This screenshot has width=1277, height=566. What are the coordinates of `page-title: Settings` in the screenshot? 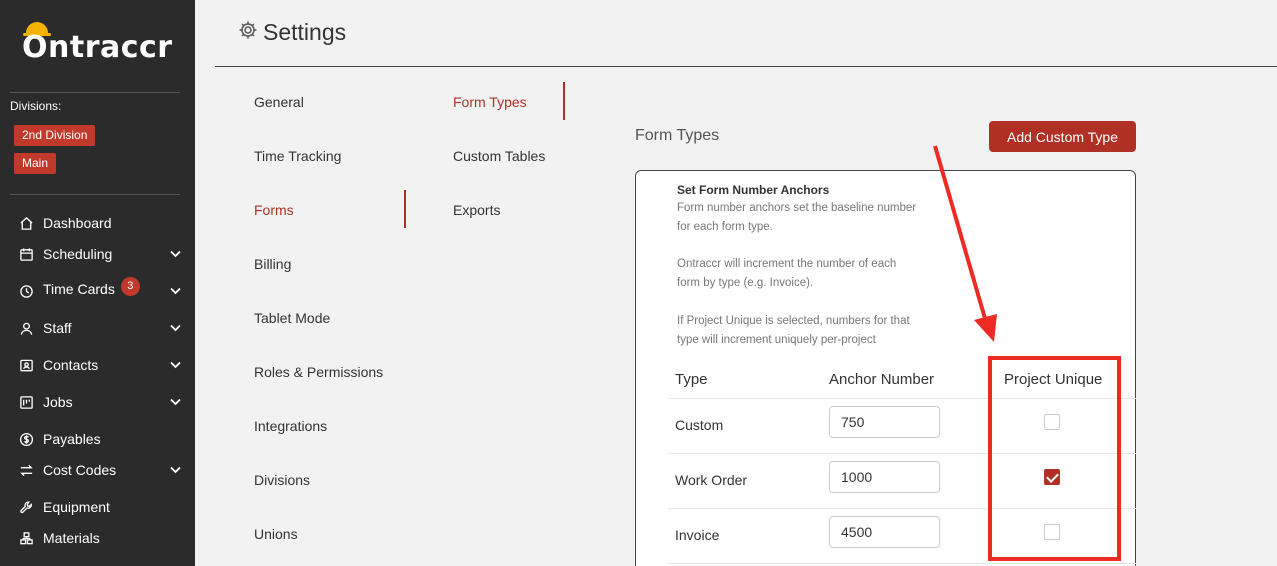 It's located at (292, 32).